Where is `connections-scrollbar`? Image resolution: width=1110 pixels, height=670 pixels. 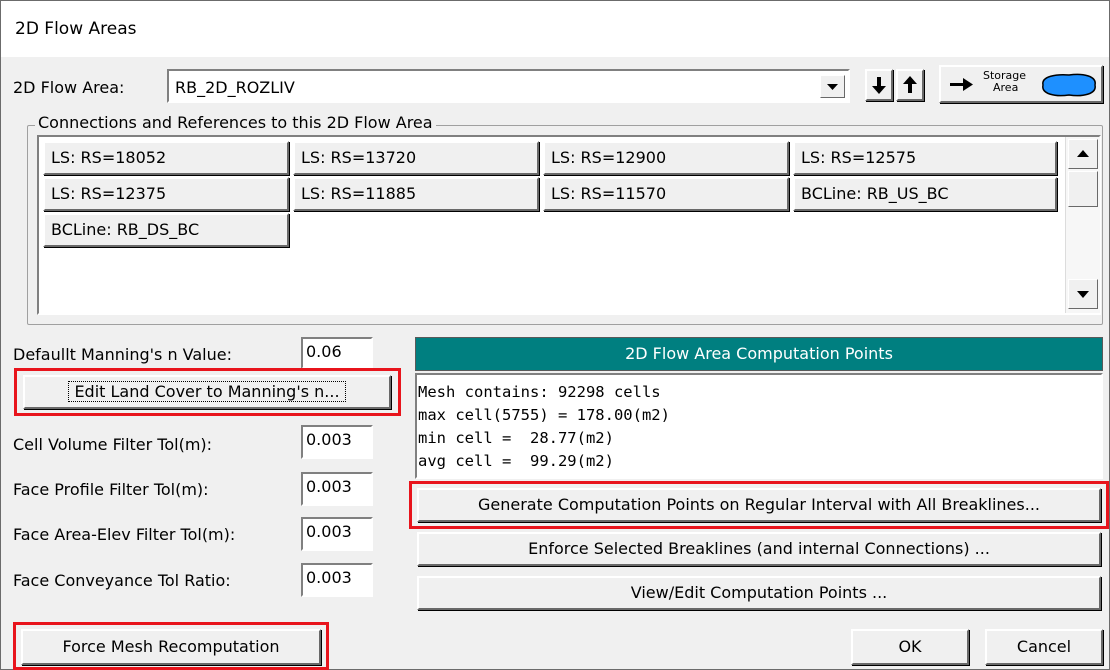
connections-scrollbar is located at coordinates (1082, 225).